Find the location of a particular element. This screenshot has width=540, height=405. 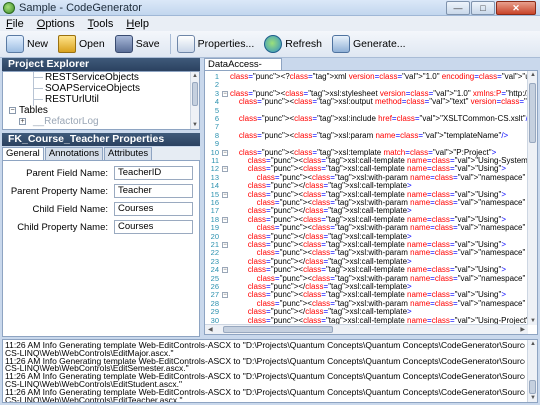

folder-icon is located at coordinates (67, 44).